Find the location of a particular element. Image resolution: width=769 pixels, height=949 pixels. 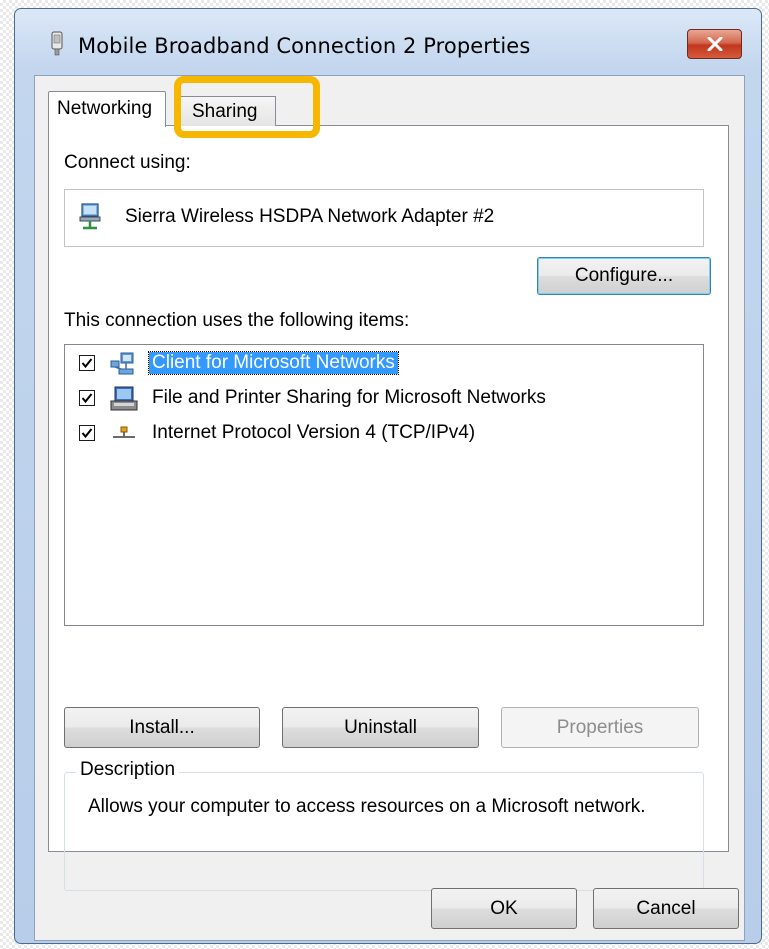

mobile-broadband-icon is located at coordinates (57, 43).